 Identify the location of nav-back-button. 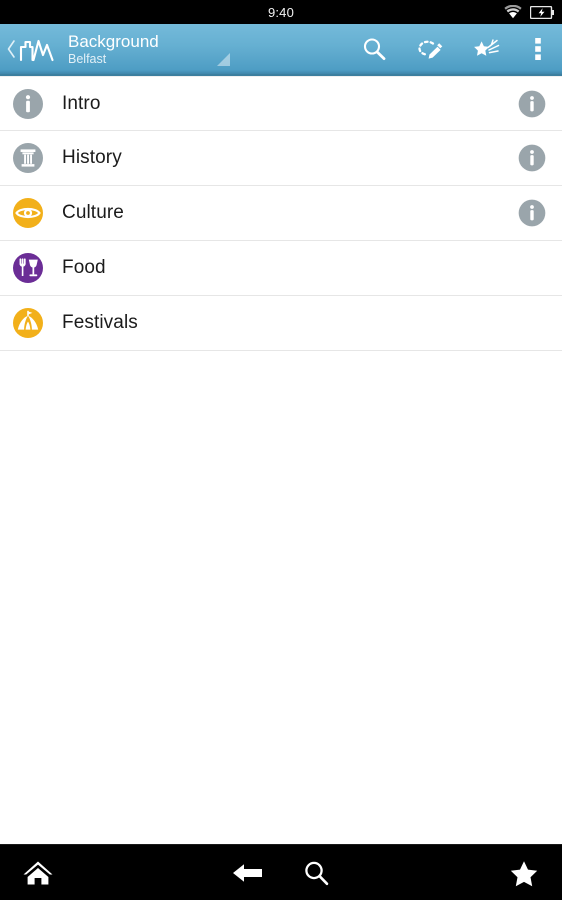
(248, 872).